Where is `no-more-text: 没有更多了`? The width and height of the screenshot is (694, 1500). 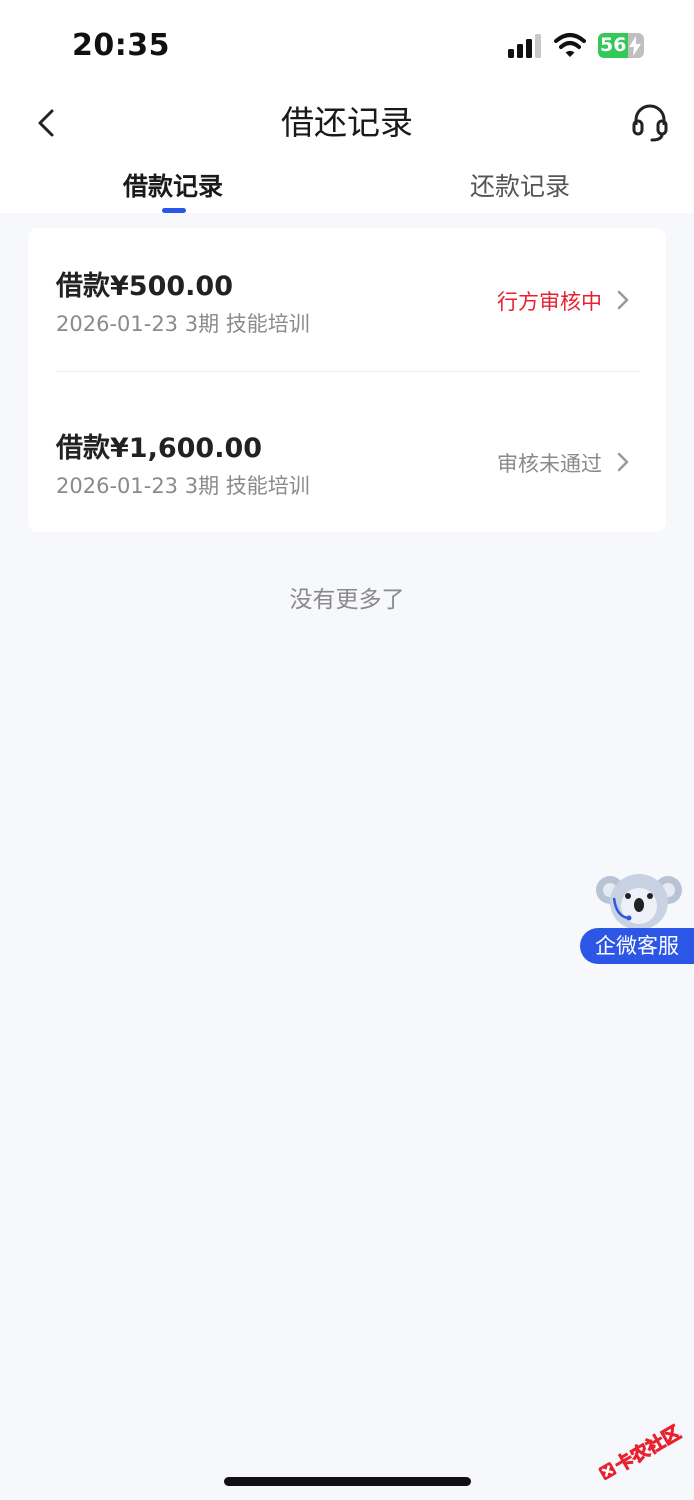 no-more-text: 没有更多了 is located at coordinates (347, 600).